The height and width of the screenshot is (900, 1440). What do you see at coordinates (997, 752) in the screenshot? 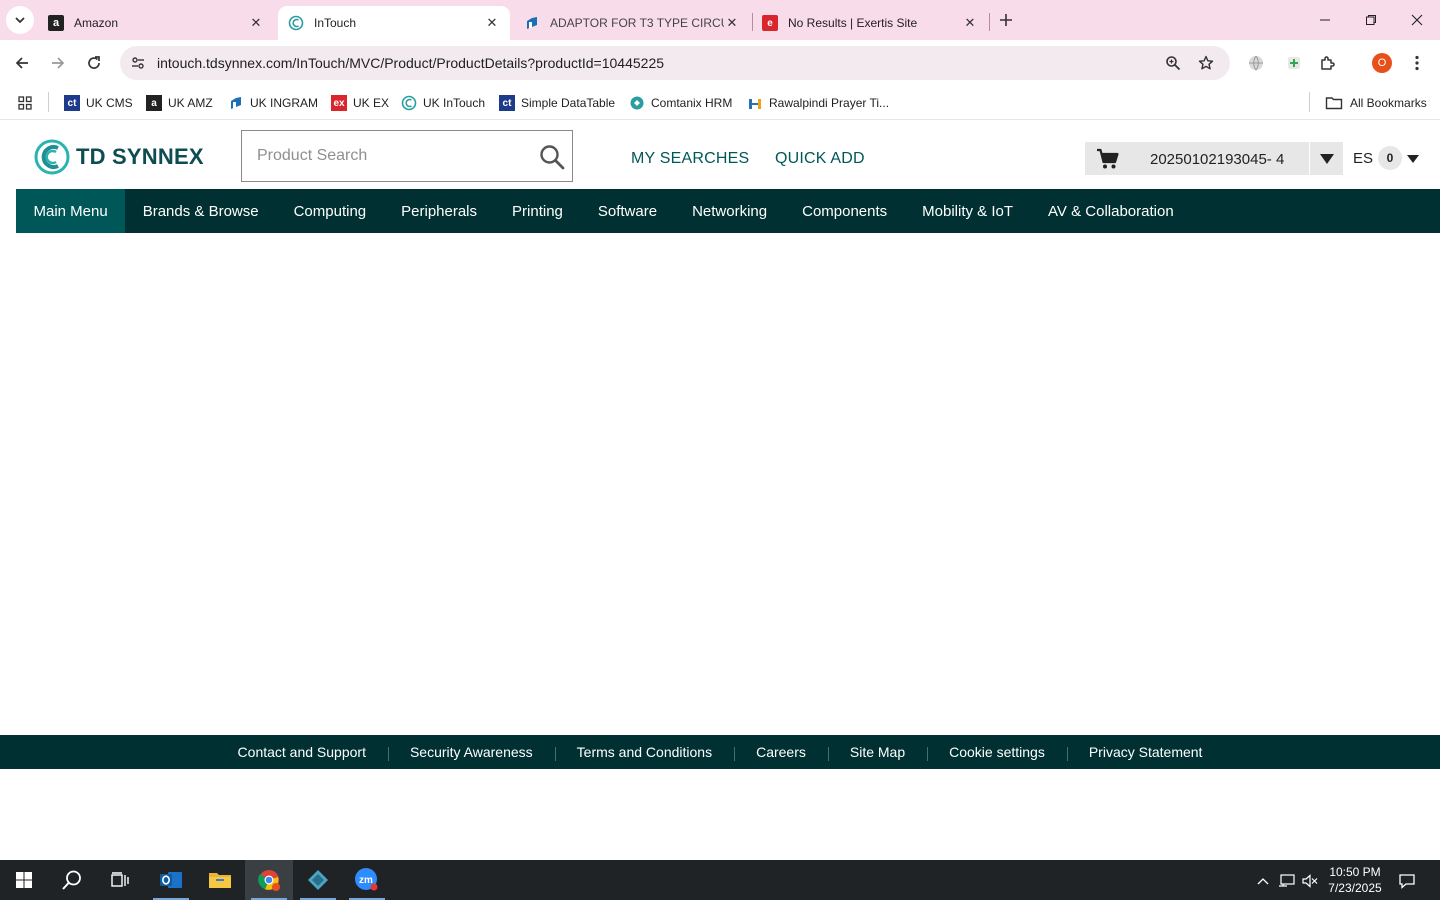
I see `footer-cookie-settings: Cookie settings` at bounding box center [997, 752].